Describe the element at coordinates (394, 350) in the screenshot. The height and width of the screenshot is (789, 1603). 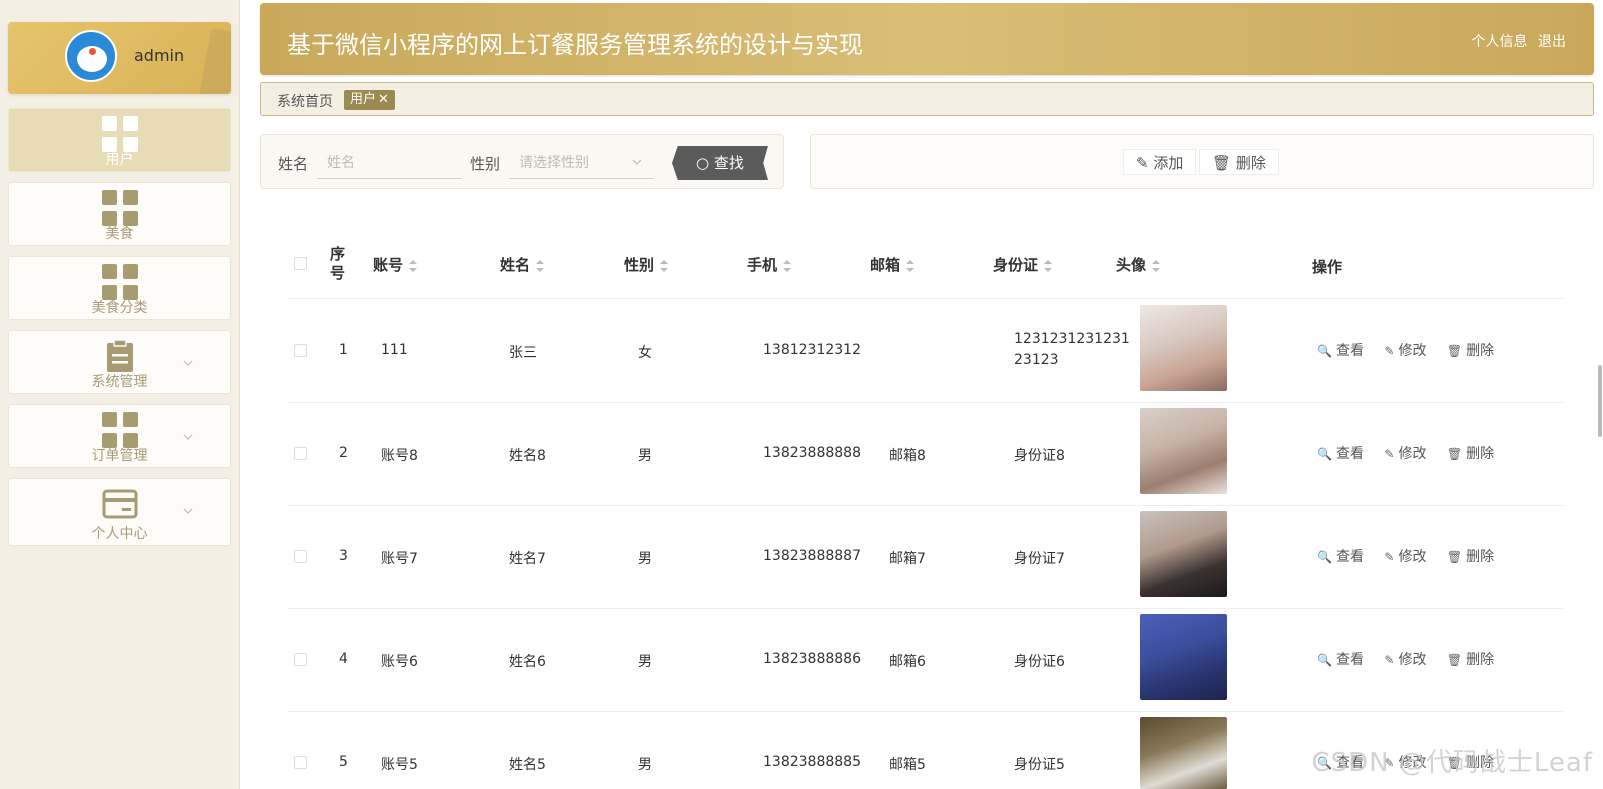
I see `cell-account: 111` at that location.